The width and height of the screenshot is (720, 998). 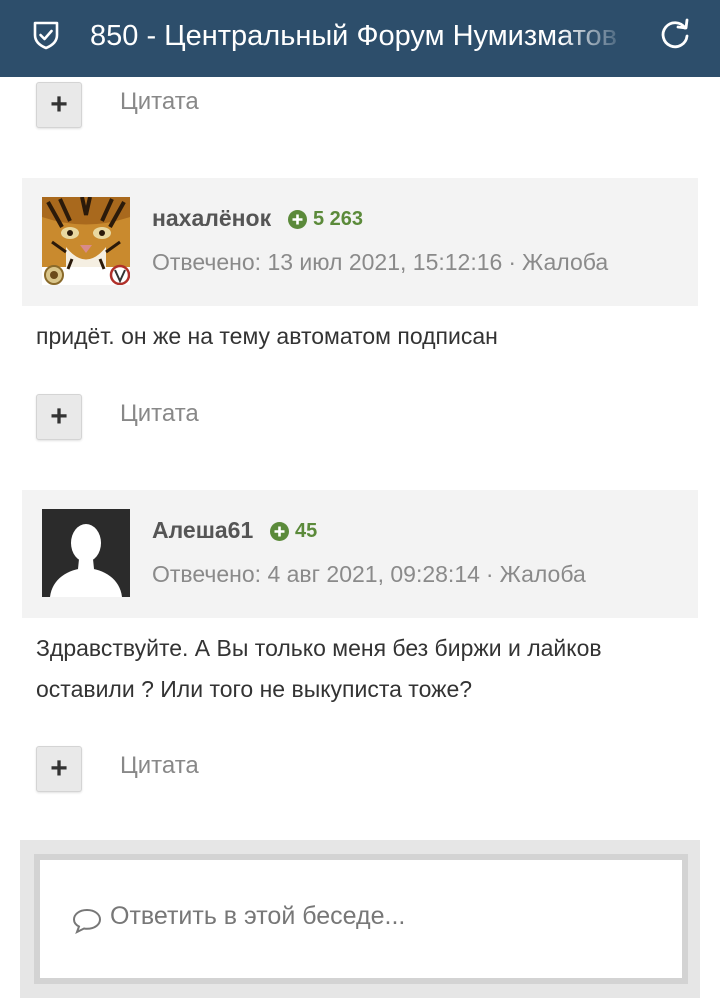 I want to click on reputation-count: 45, so click(x=306, y=531).